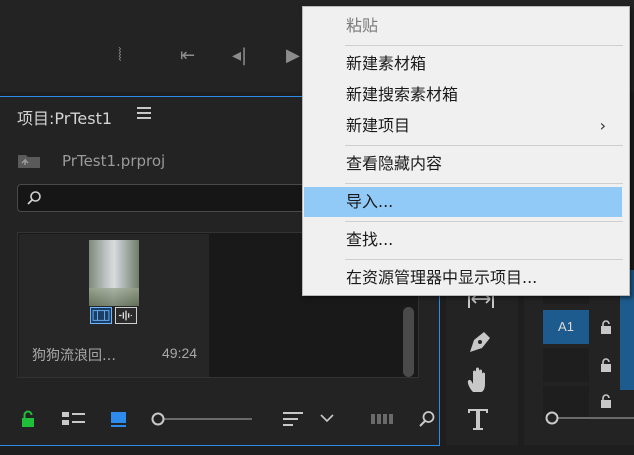 The height and width of the screenshot is (455, 634). I want to click on go-to-in-icon: ⇤, so click(187, 56).